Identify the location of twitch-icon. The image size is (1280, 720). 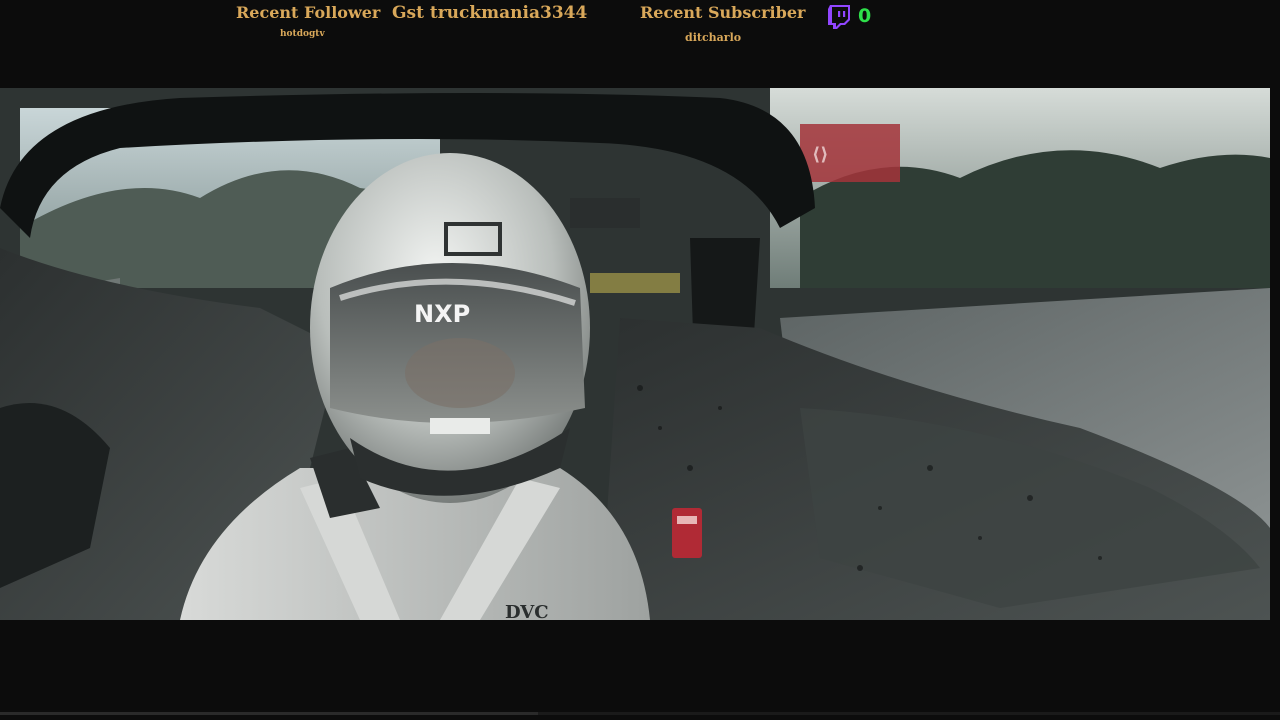
(839, 17).